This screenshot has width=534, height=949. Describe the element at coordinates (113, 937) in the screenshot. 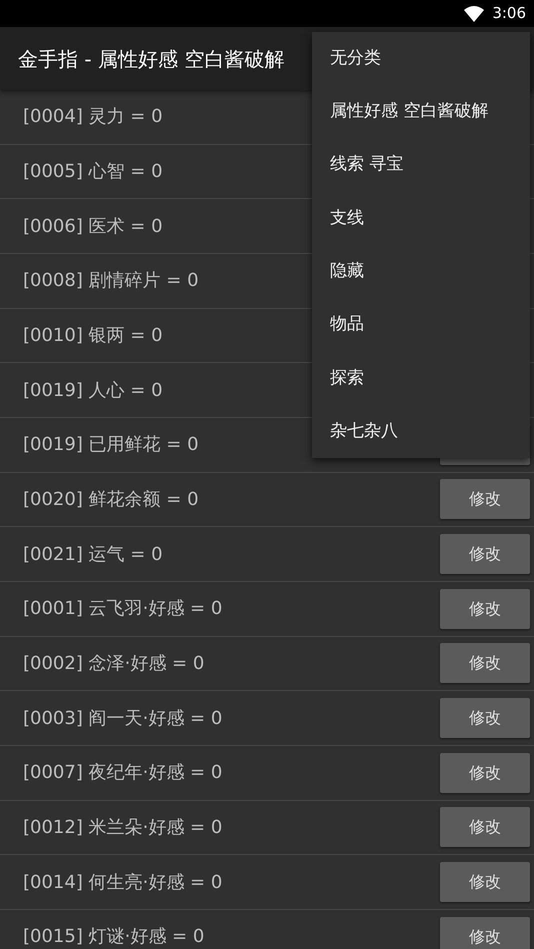

I see `entry-text: [0015] 灯谜·好感 = 0` at that location.